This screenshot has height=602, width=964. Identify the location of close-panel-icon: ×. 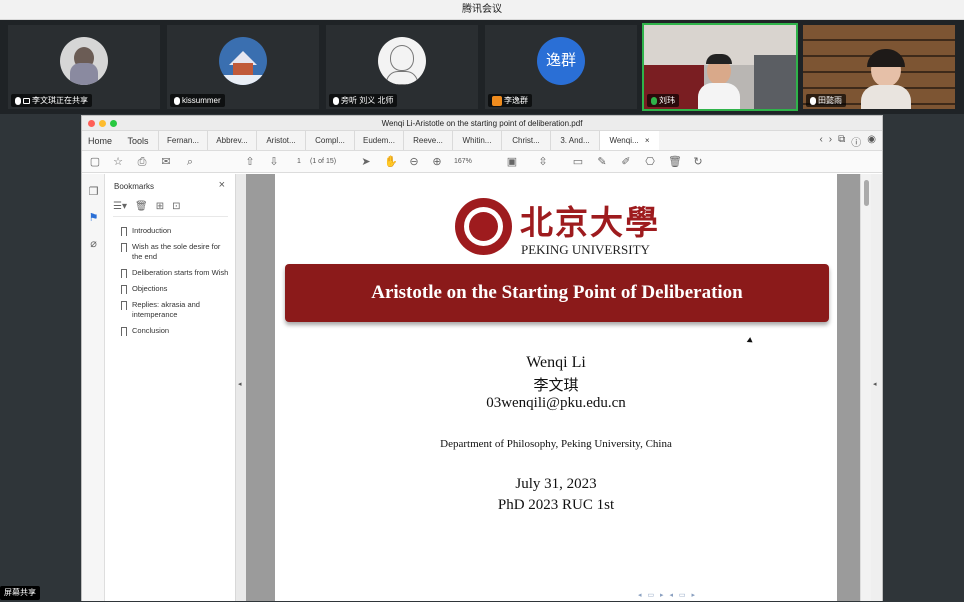
(222, 185).